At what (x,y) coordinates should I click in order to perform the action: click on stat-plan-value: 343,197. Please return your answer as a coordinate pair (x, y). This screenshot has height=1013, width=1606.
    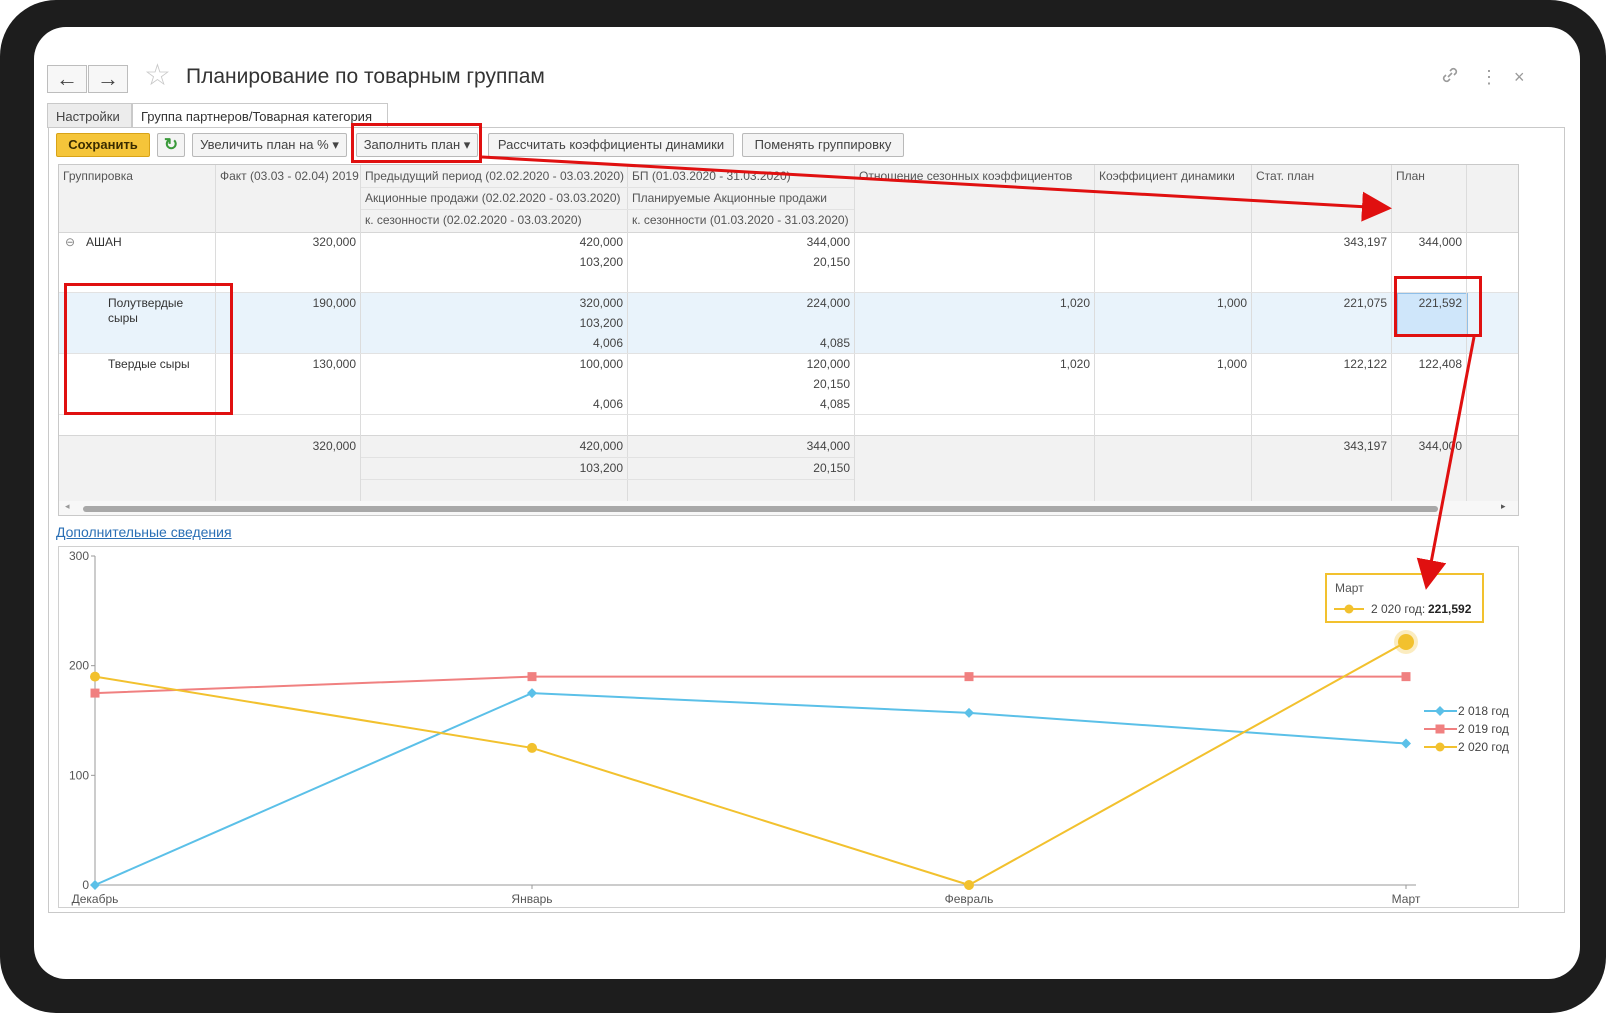
    Looking at the image, I should click on (1319, 242).